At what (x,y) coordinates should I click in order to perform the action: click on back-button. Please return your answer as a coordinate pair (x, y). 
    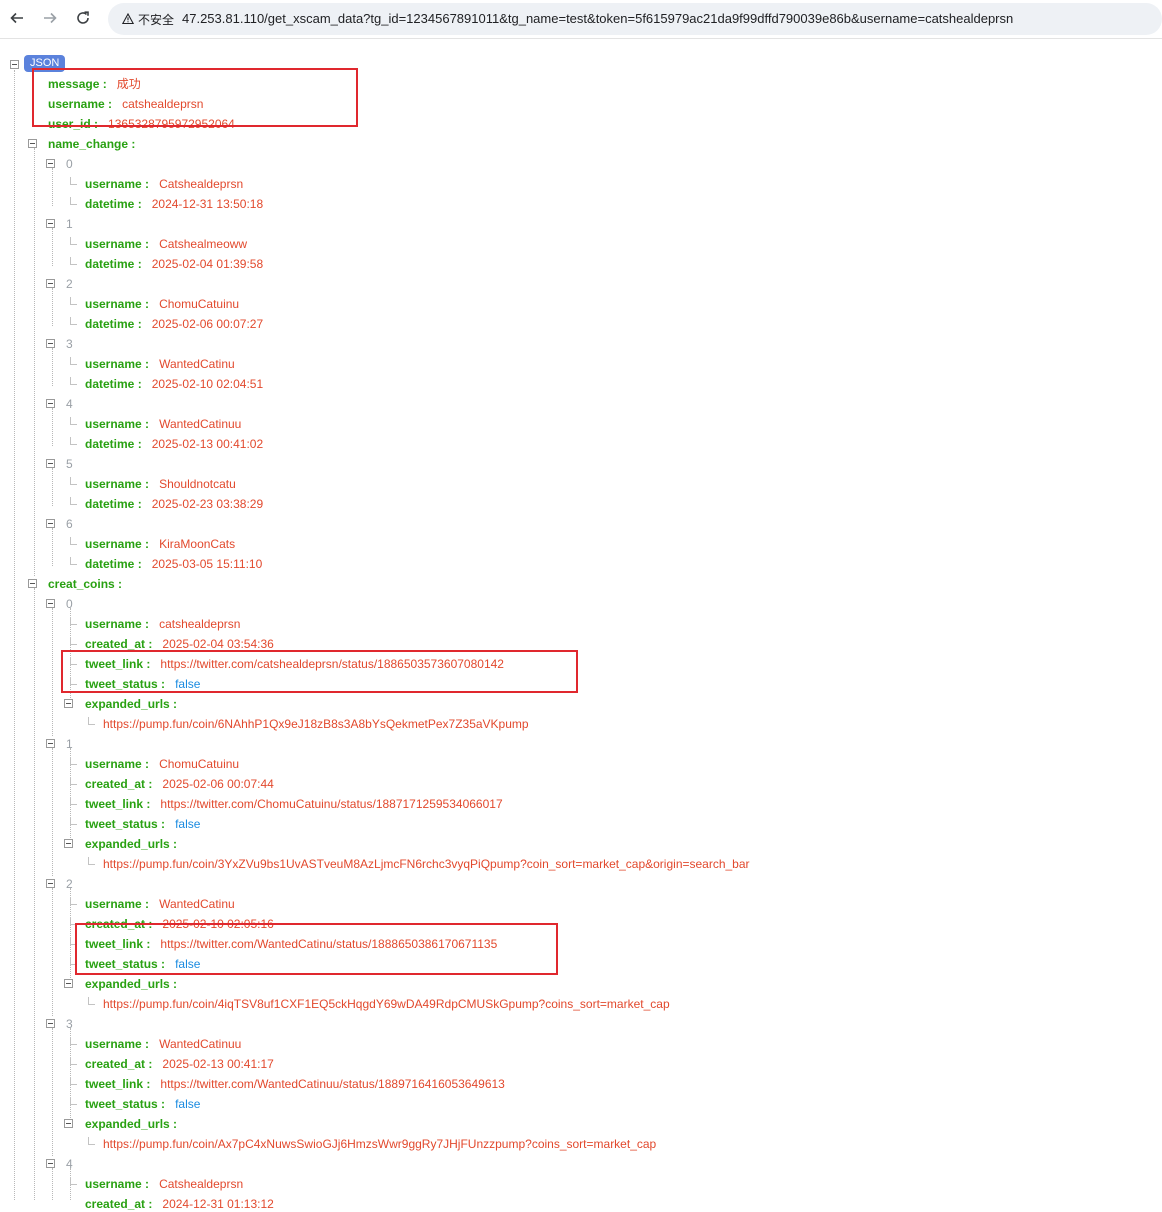
    Looking at the image, I should click on (17, 18).